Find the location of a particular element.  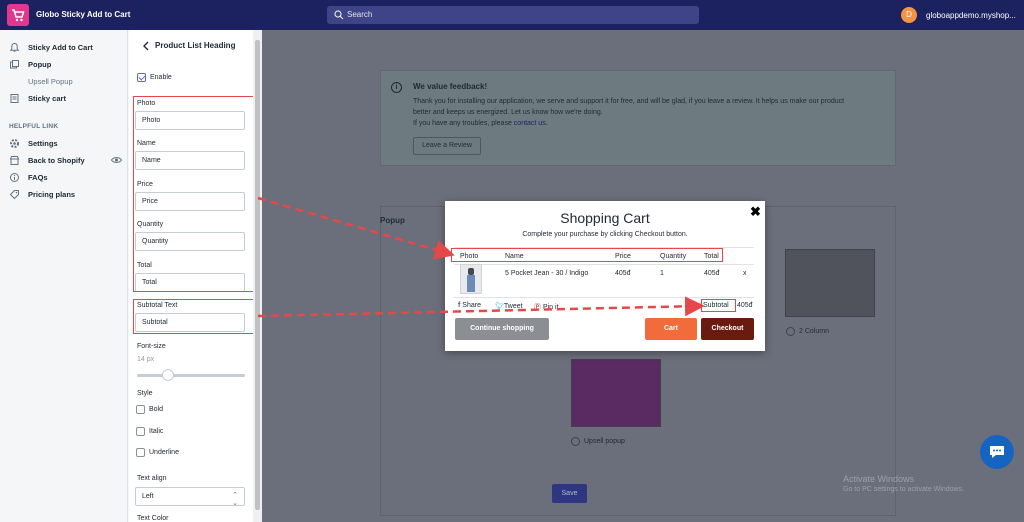

bold-checkbox is located at coordinates (140, 409).